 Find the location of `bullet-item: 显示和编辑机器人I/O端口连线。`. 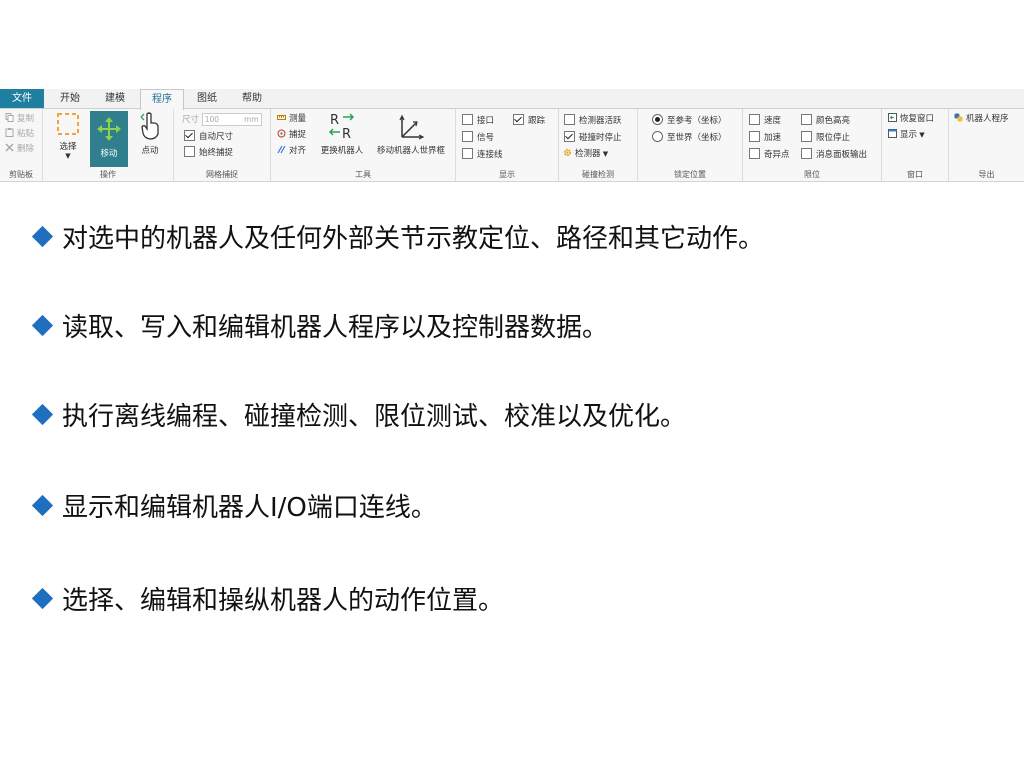

bullet-item: 显示和编辑机器人I/O端口连线。 is located at coordinates (234, 508).